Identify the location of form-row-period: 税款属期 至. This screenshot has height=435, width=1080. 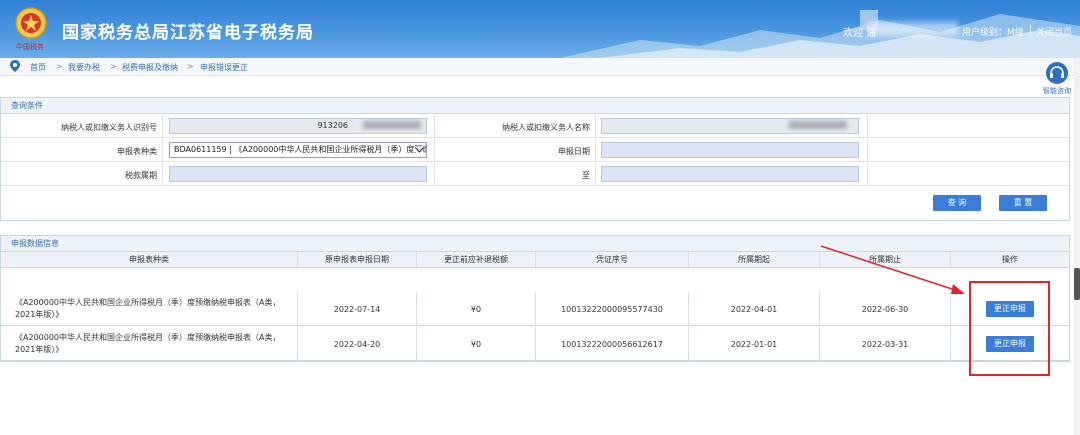
(535, 174).